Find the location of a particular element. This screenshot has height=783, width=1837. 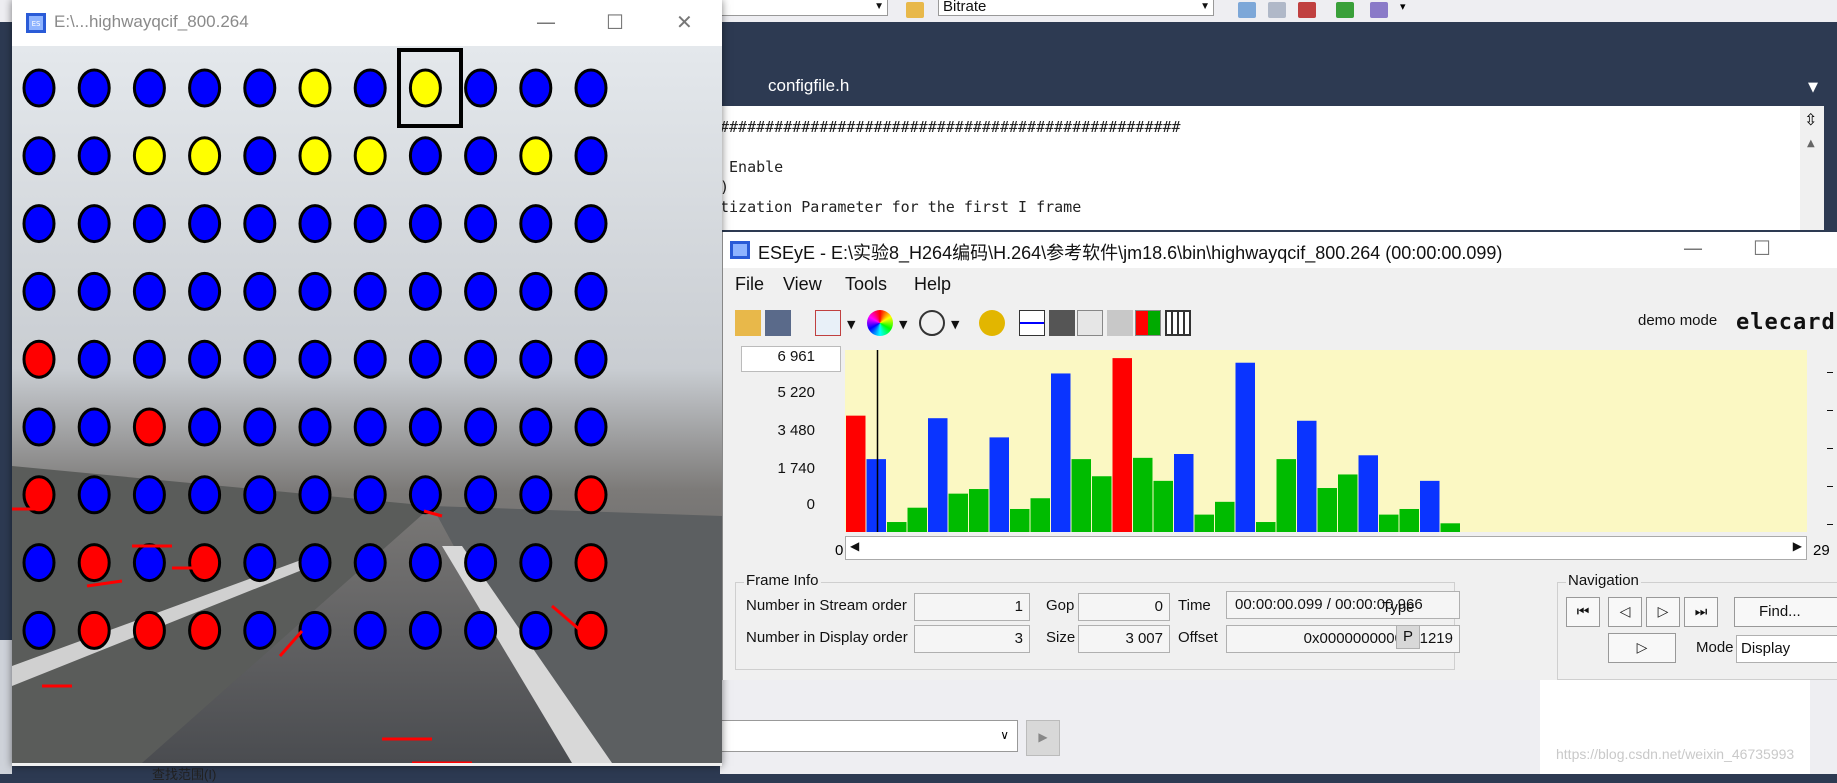

zoom-icon is located at coordinates (932, 323).